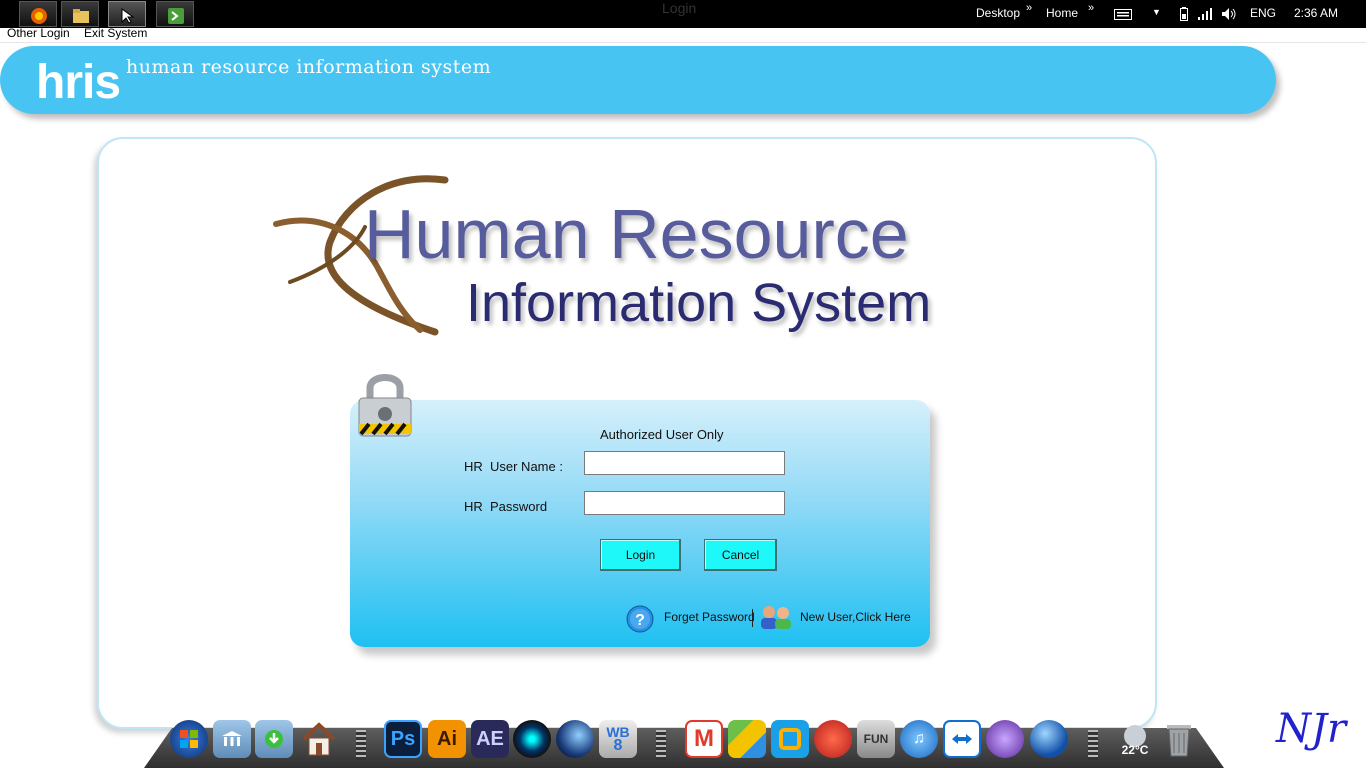  Describe the element at coordinates (1263, 13) in the screenshot. I see `language-indicator: ENG` at that location.